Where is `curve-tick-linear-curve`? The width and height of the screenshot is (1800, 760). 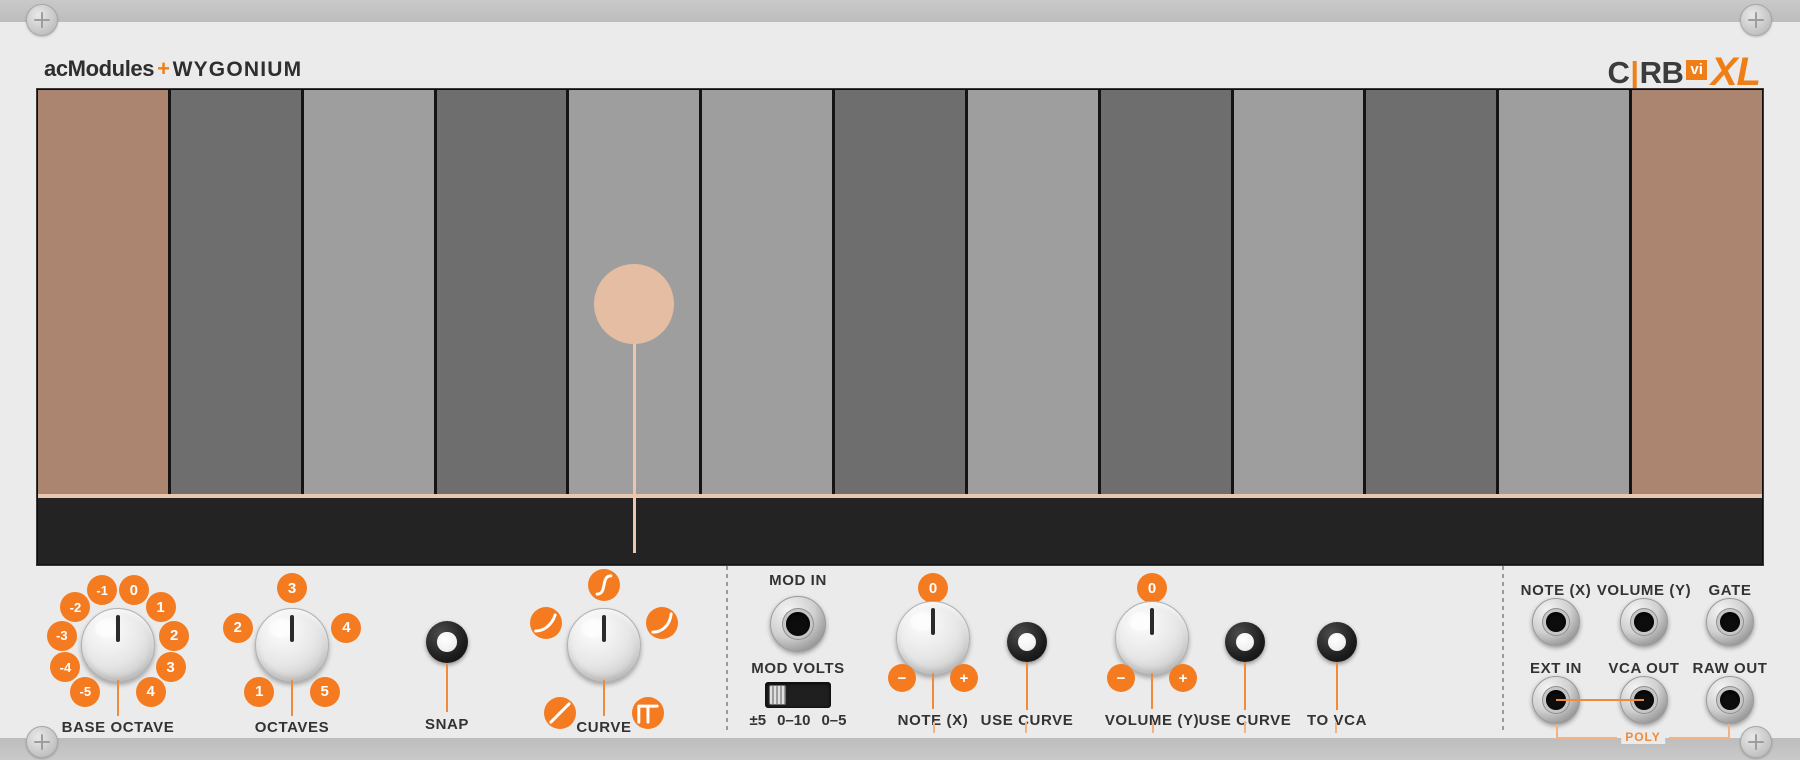 curve-tick-linear-curve is located at coordinates (560, 713).